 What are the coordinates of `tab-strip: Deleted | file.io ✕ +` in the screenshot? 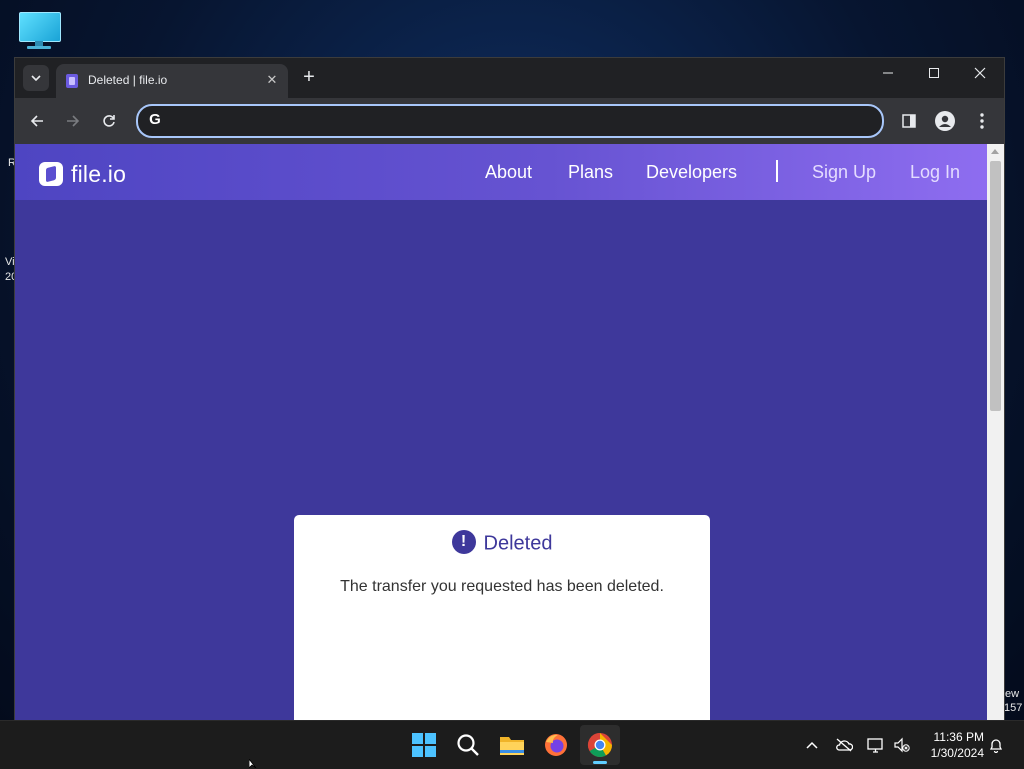 It's located at (509, 78).